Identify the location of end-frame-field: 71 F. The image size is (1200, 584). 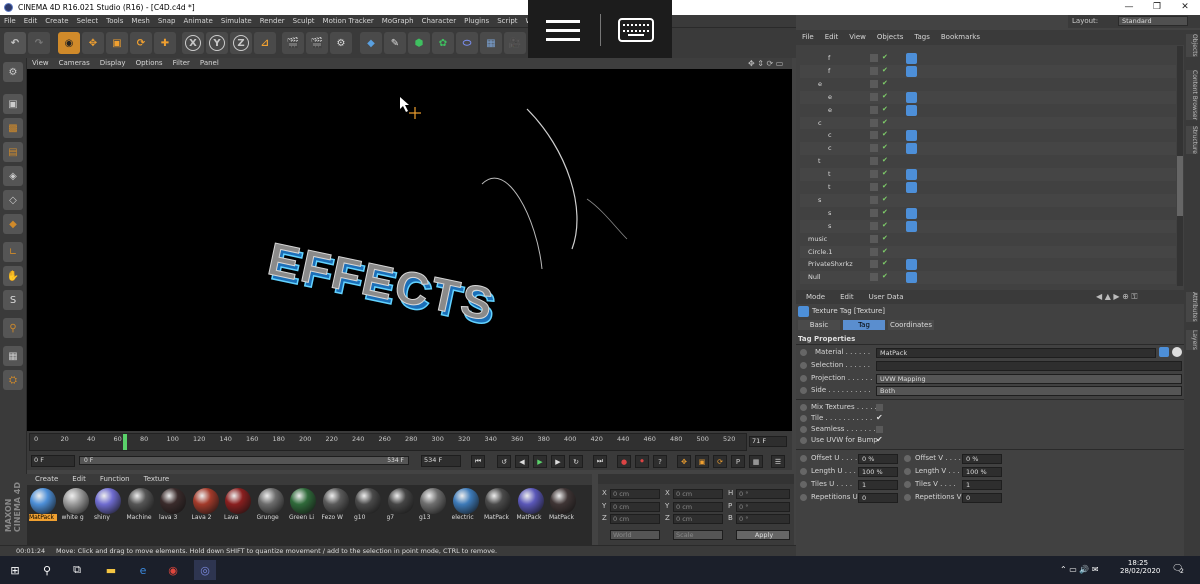
(768, 441).